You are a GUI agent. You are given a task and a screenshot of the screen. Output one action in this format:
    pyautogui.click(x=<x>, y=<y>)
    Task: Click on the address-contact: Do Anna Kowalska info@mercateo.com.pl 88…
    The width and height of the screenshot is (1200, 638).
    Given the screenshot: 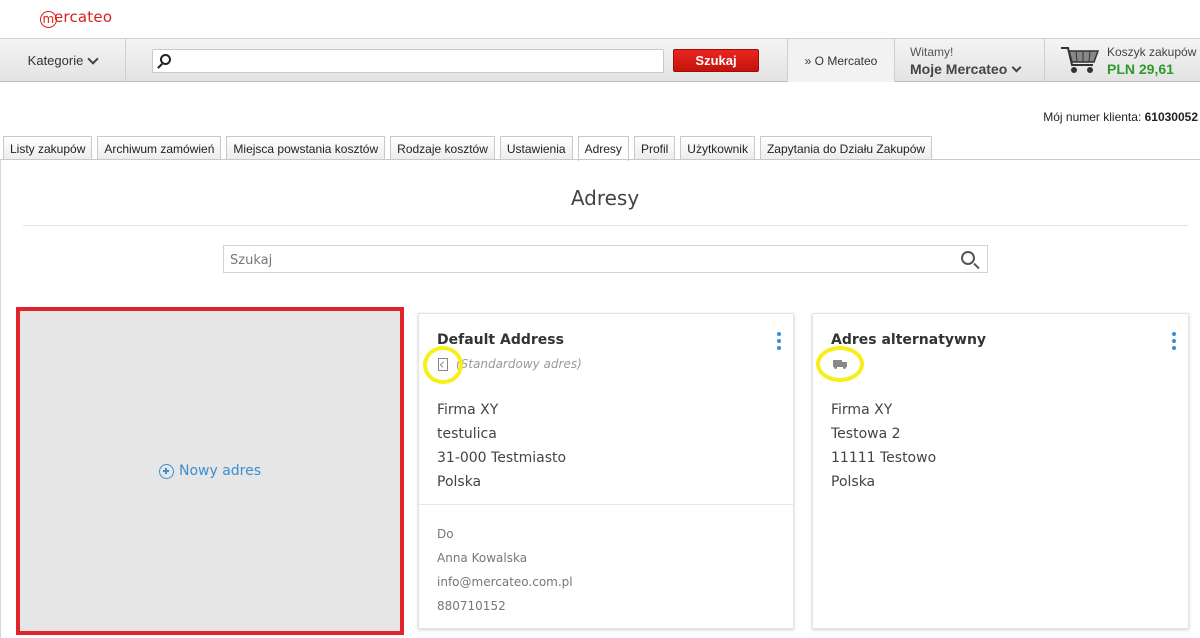 What is the action you would take?
    pyautogui.click(x=505, y=570)
    